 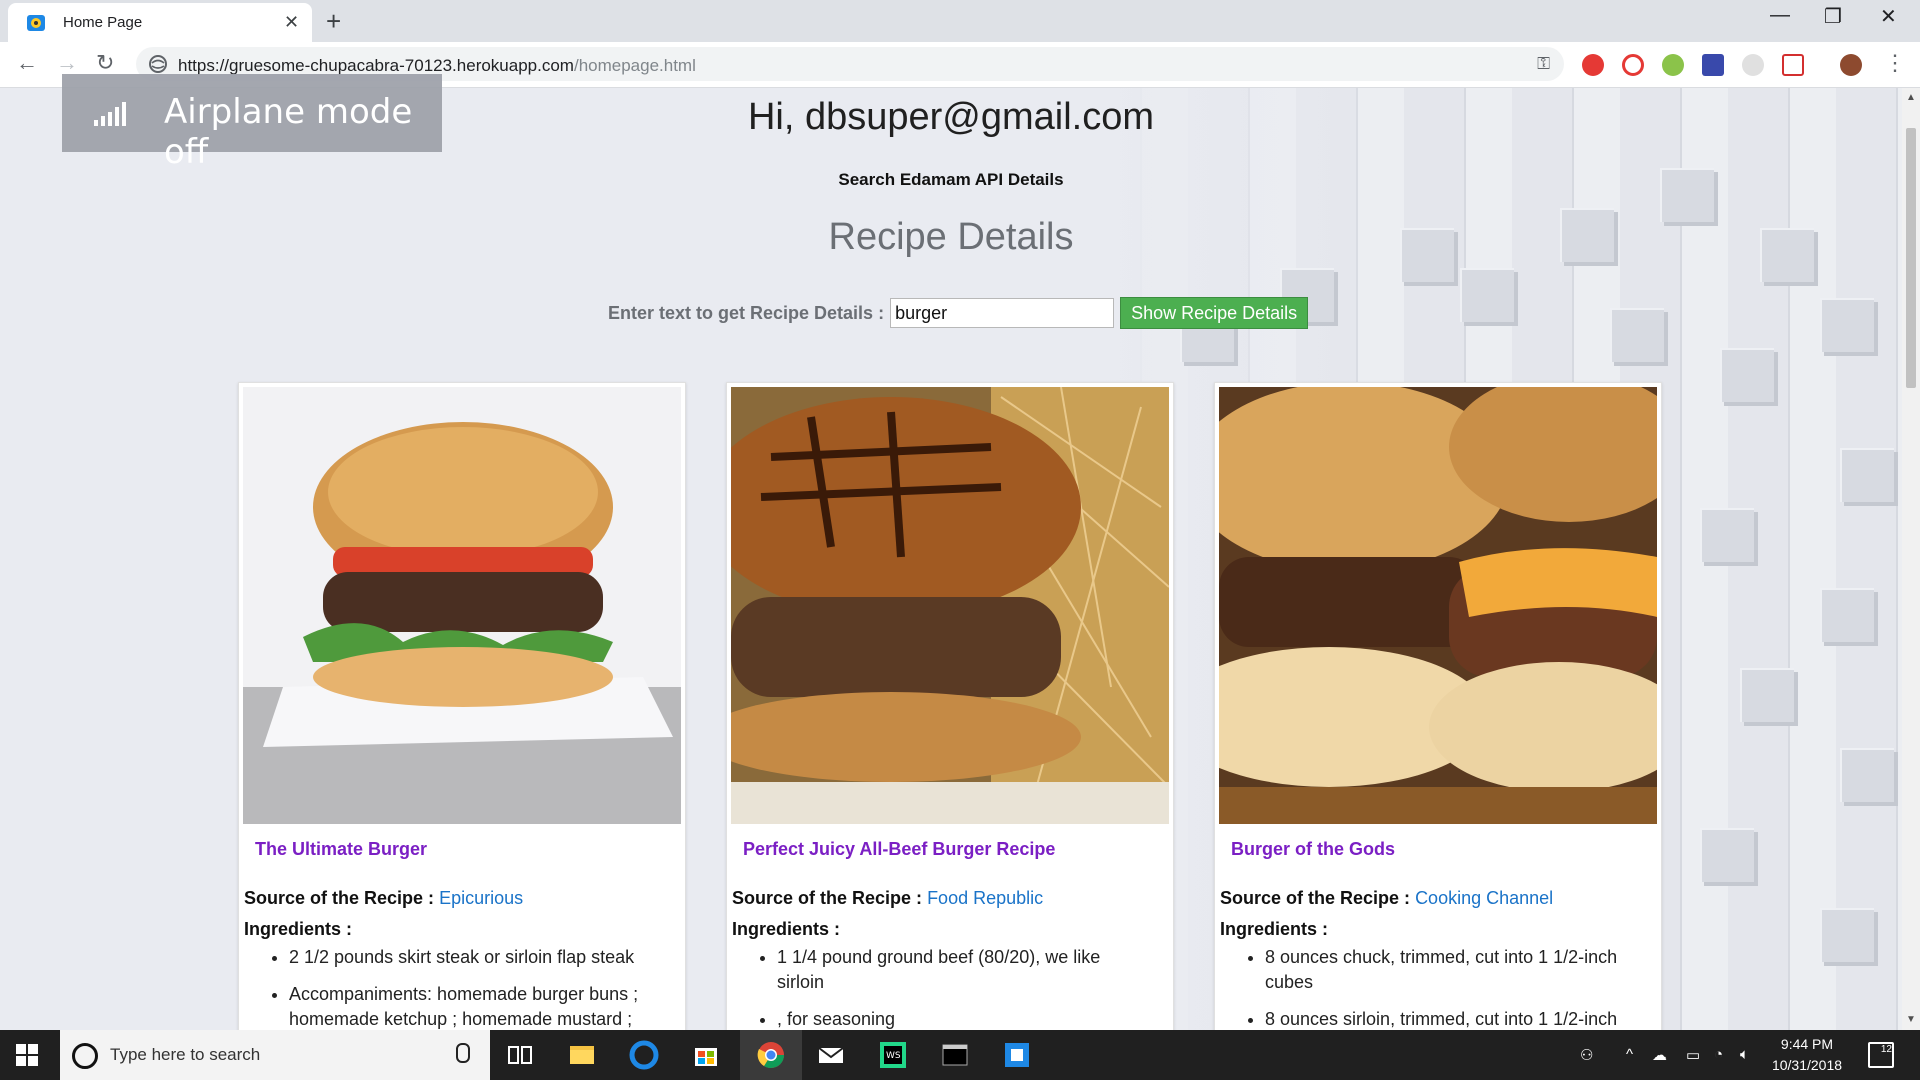 What do you see at coordinates (1484, 898) in the screenshot?
I see `source-link: Cooking Channel` at bounding box center [1484, 898].